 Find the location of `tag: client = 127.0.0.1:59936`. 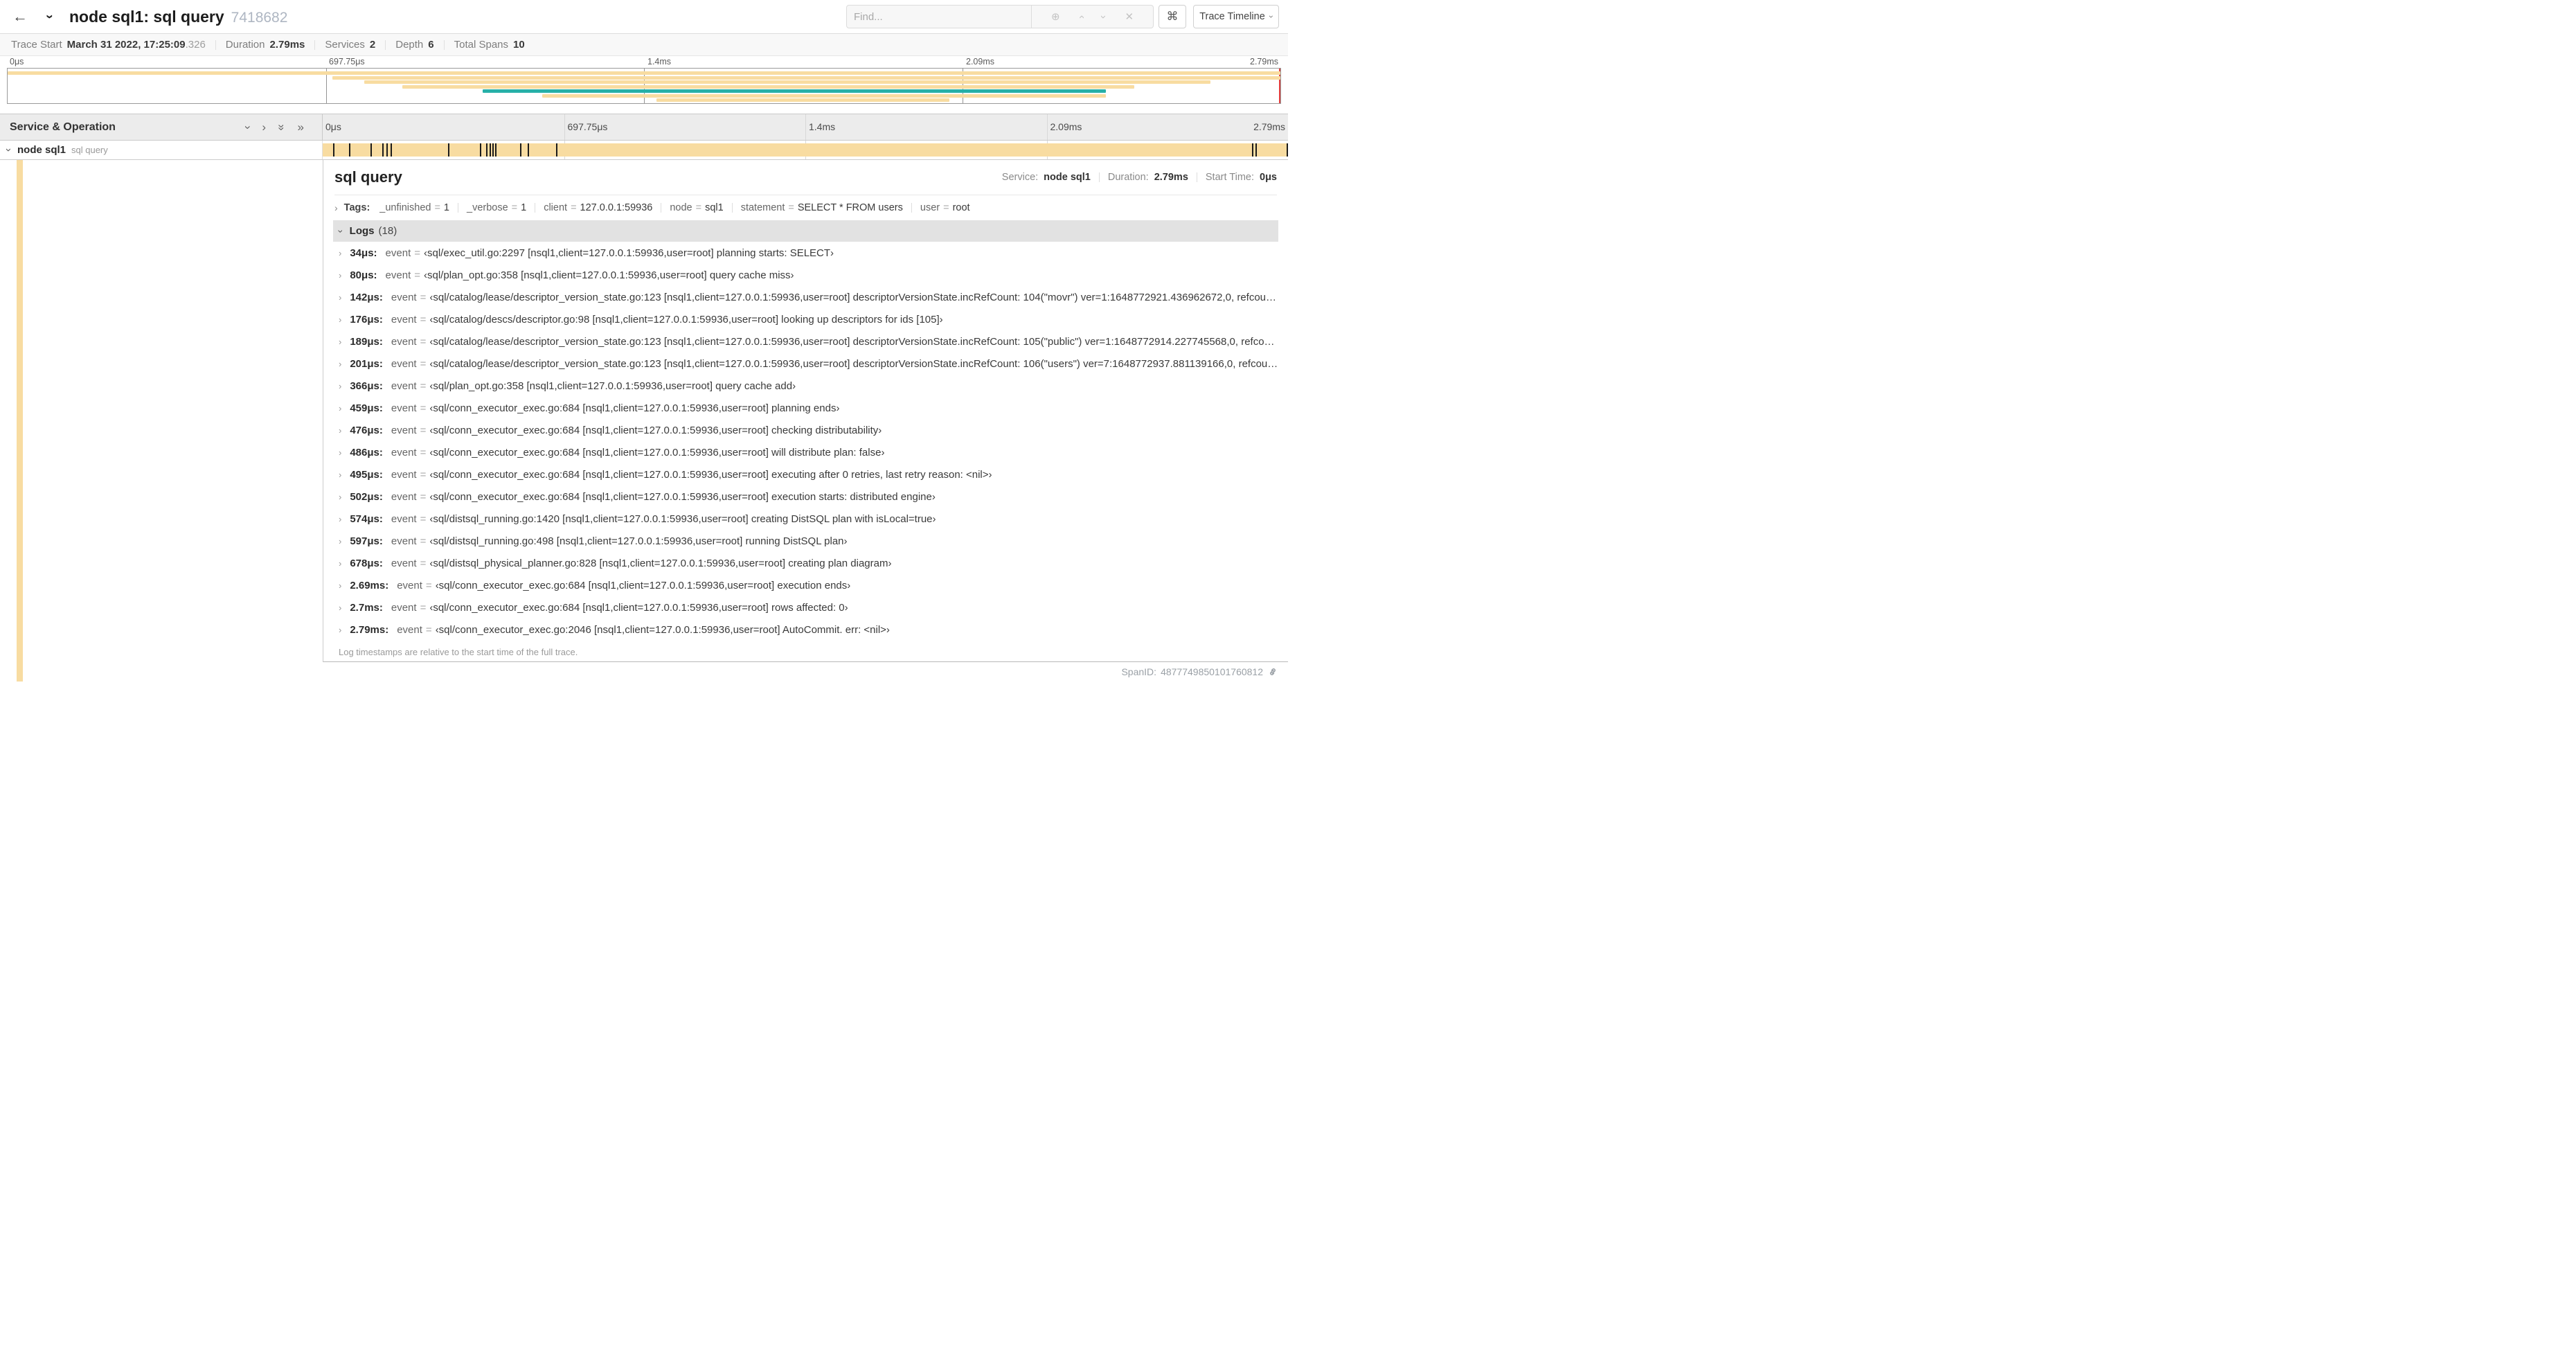

tag: client = 127.0.0.1:59936 is located at coordinates (598, 208).